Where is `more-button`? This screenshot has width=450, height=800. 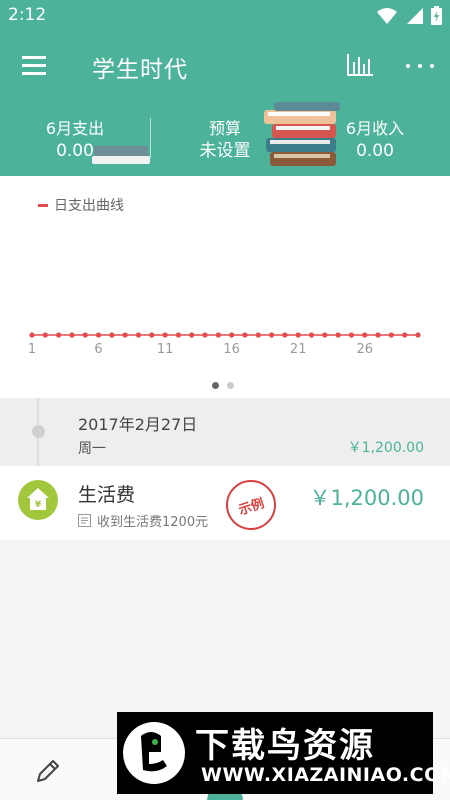 more-button is located at coordinates (420, 65).